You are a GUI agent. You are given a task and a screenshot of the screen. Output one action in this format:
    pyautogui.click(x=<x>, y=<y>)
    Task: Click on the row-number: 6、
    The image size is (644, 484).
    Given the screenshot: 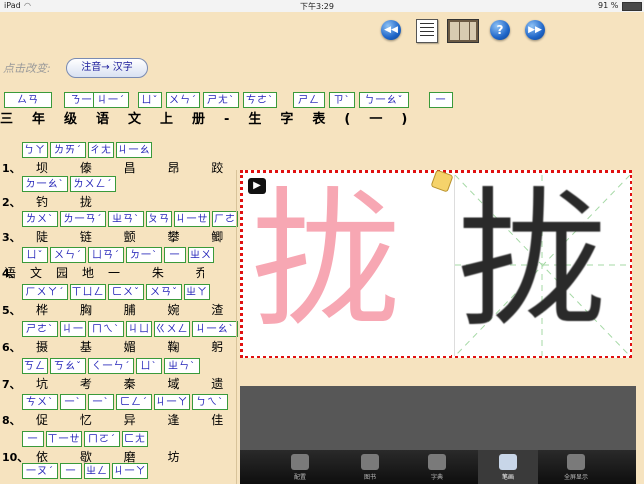 What is the action you would take?
    pyautogui.click(x=11, y=347)
    